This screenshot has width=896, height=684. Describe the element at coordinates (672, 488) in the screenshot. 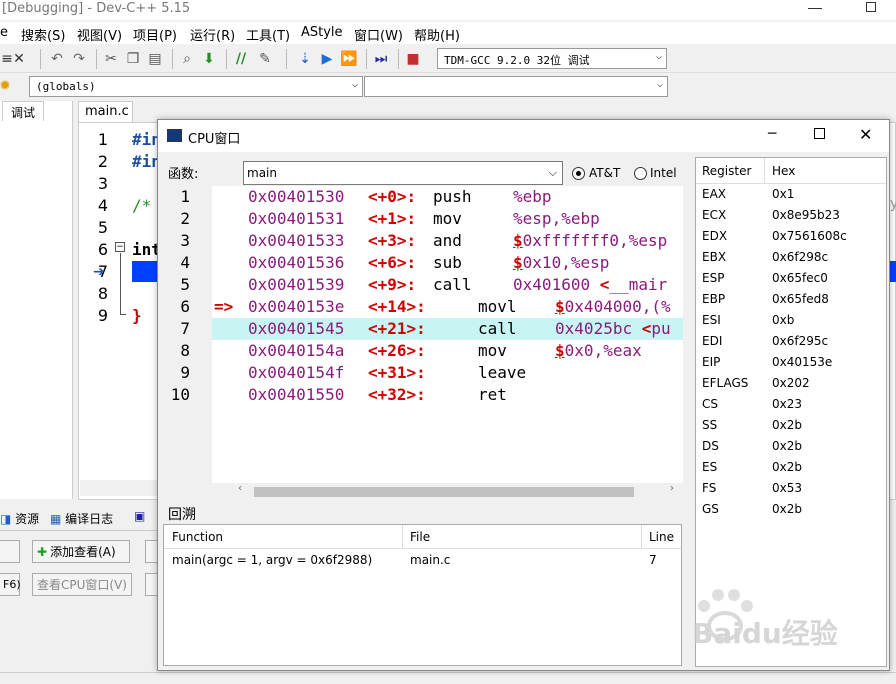

I see `scroll-right-icon: ›` at that location.